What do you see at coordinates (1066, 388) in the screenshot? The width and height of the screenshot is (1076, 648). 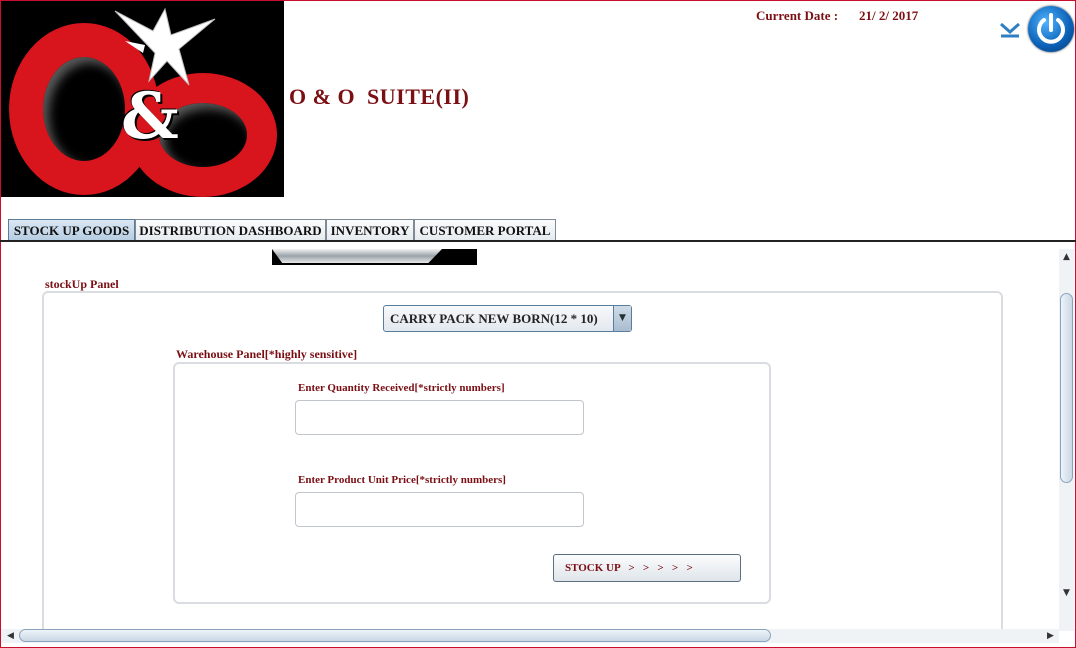 I see `vertical-scroll-thumb` at bounding box center [1066, 388].